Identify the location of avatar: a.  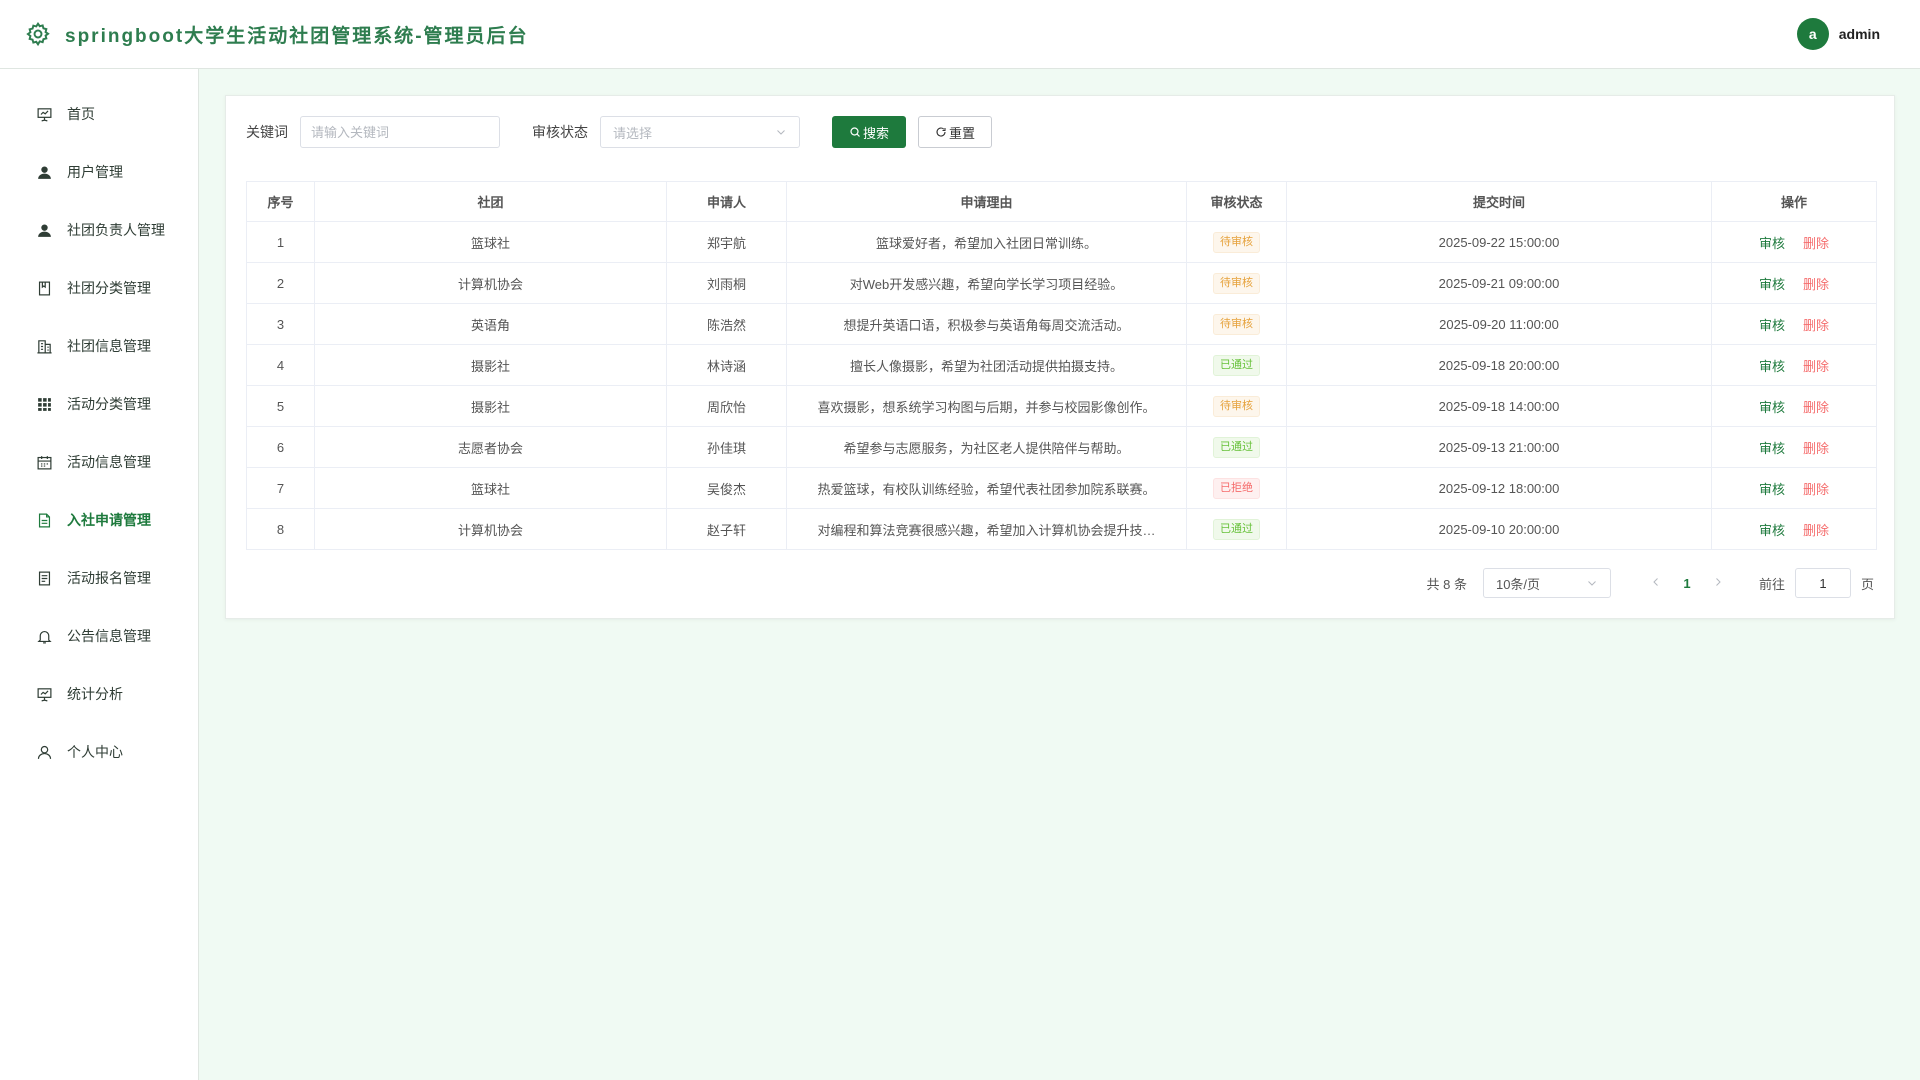
(1812, 34).